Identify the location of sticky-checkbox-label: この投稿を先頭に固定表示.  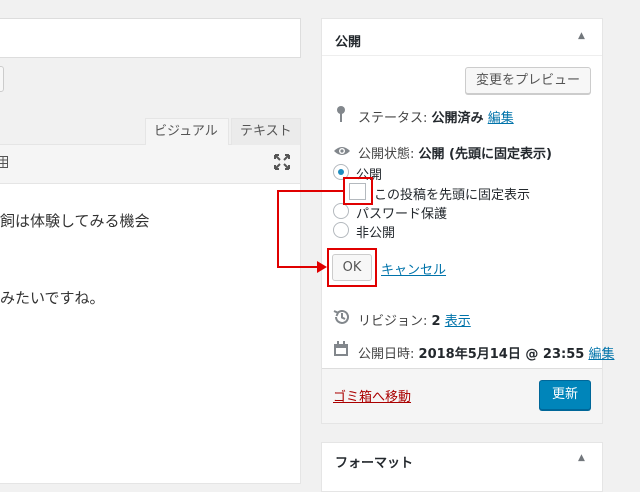
(452, 195).